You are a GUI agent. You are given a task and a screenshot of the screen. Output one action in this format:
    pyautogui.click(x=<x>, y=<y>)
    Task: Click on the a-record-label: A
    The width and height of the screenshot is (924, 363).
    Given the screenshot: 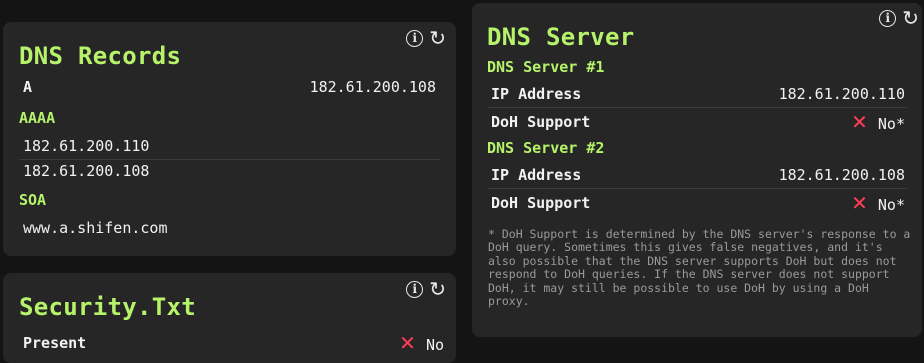 What is the action you would take?
    pyautogui.click(x=28, y=87)
    